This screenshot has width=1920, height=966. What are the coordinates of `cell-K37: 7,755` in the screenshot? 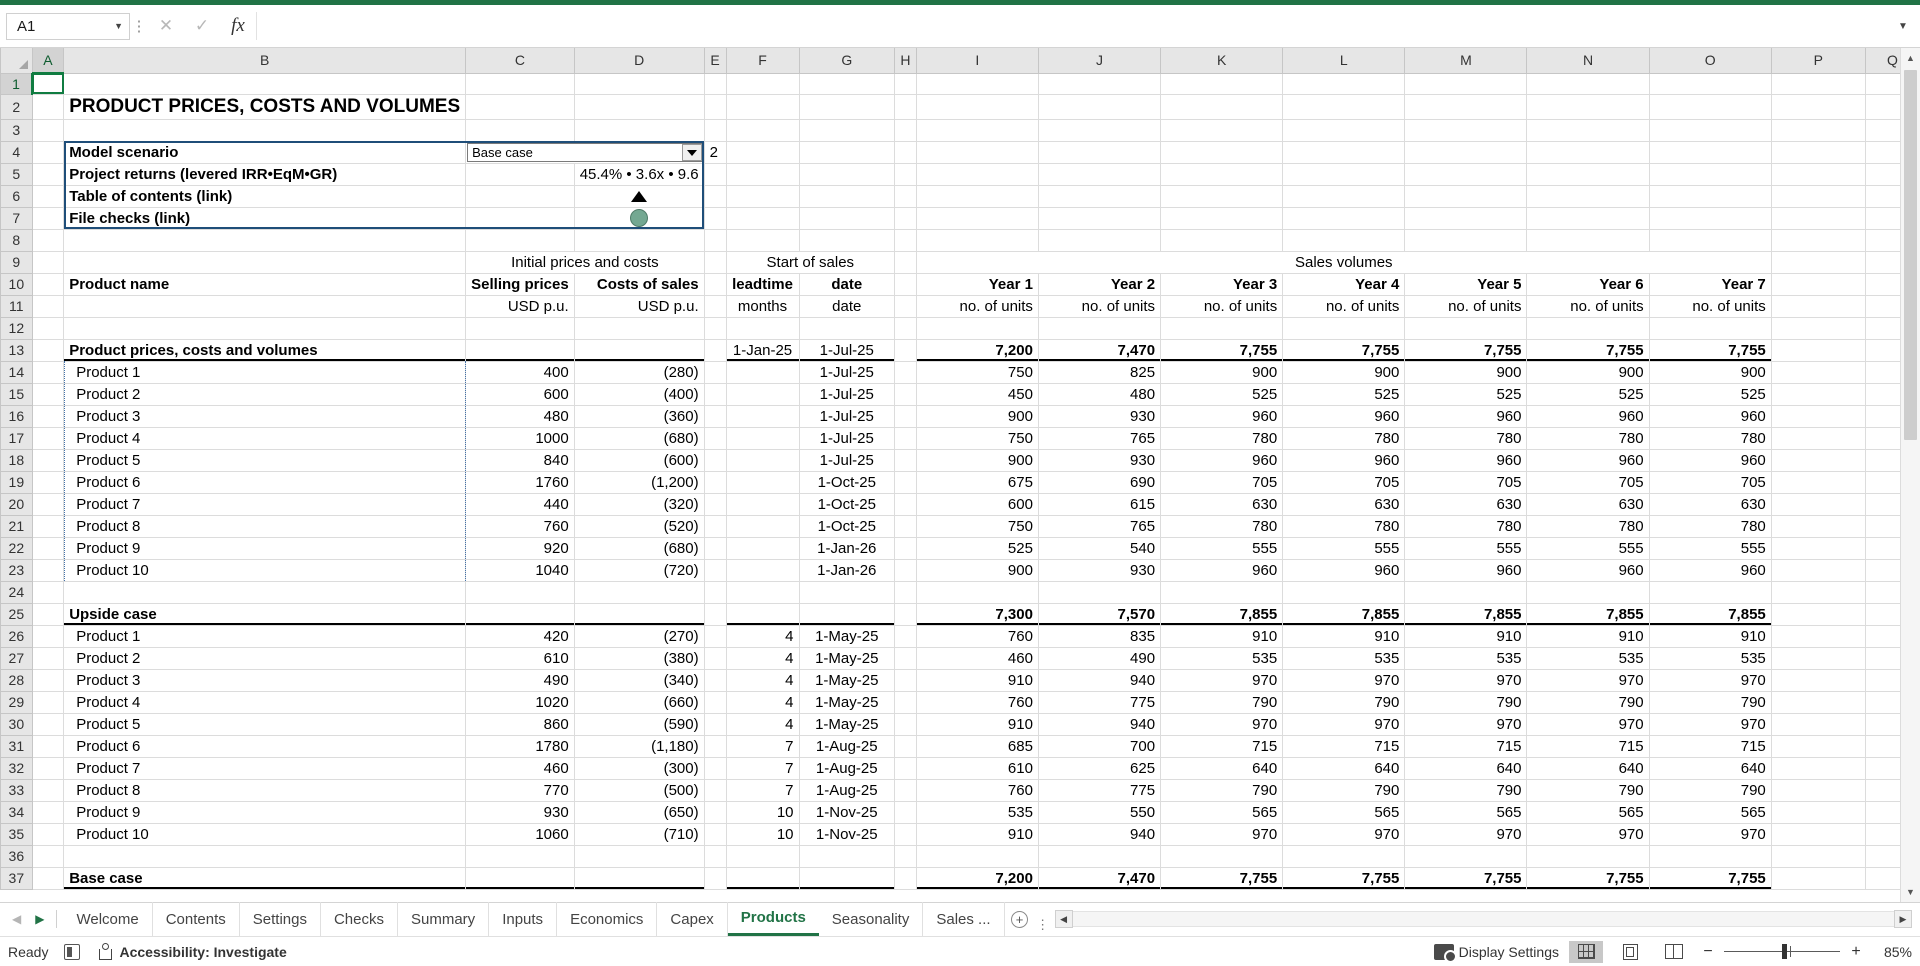 It's located at (1222, 878).